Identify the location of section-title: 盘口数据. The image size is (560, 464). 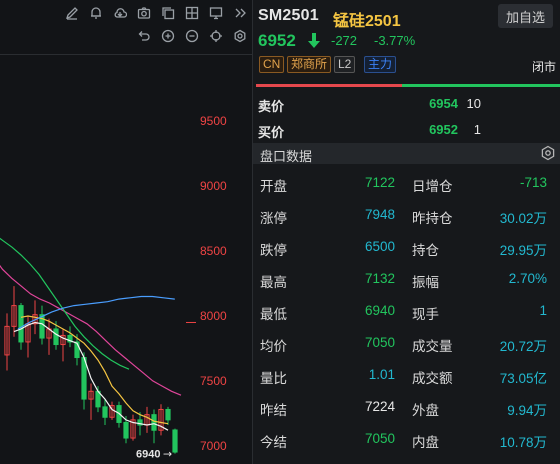
(286, 156).